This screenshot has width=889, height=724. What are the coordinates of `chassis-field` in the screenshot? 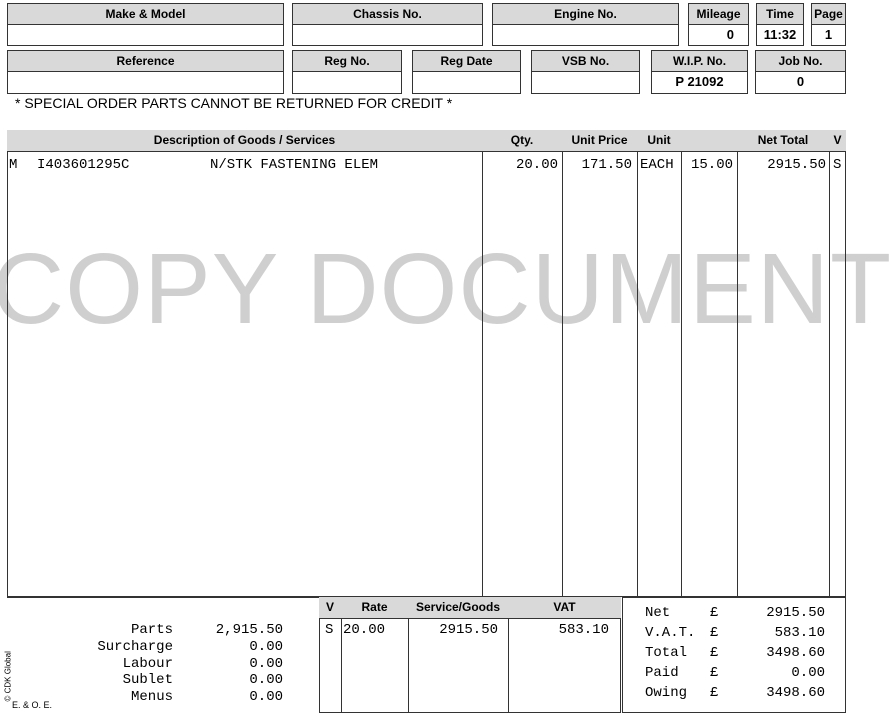 It's located at (387, 35).